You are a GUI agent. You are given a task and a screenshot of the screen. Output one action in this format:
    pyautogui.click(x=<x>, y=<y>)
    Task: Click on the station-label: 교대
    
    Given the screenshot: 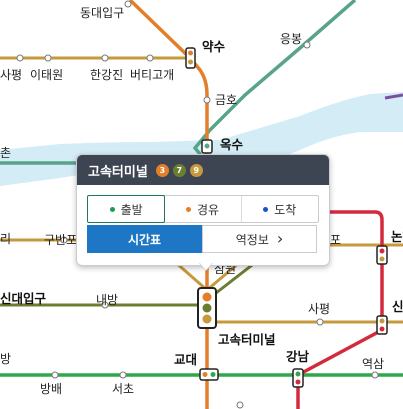 What is the action you would take?
    pyautogui.click(x=185, y=360)
    